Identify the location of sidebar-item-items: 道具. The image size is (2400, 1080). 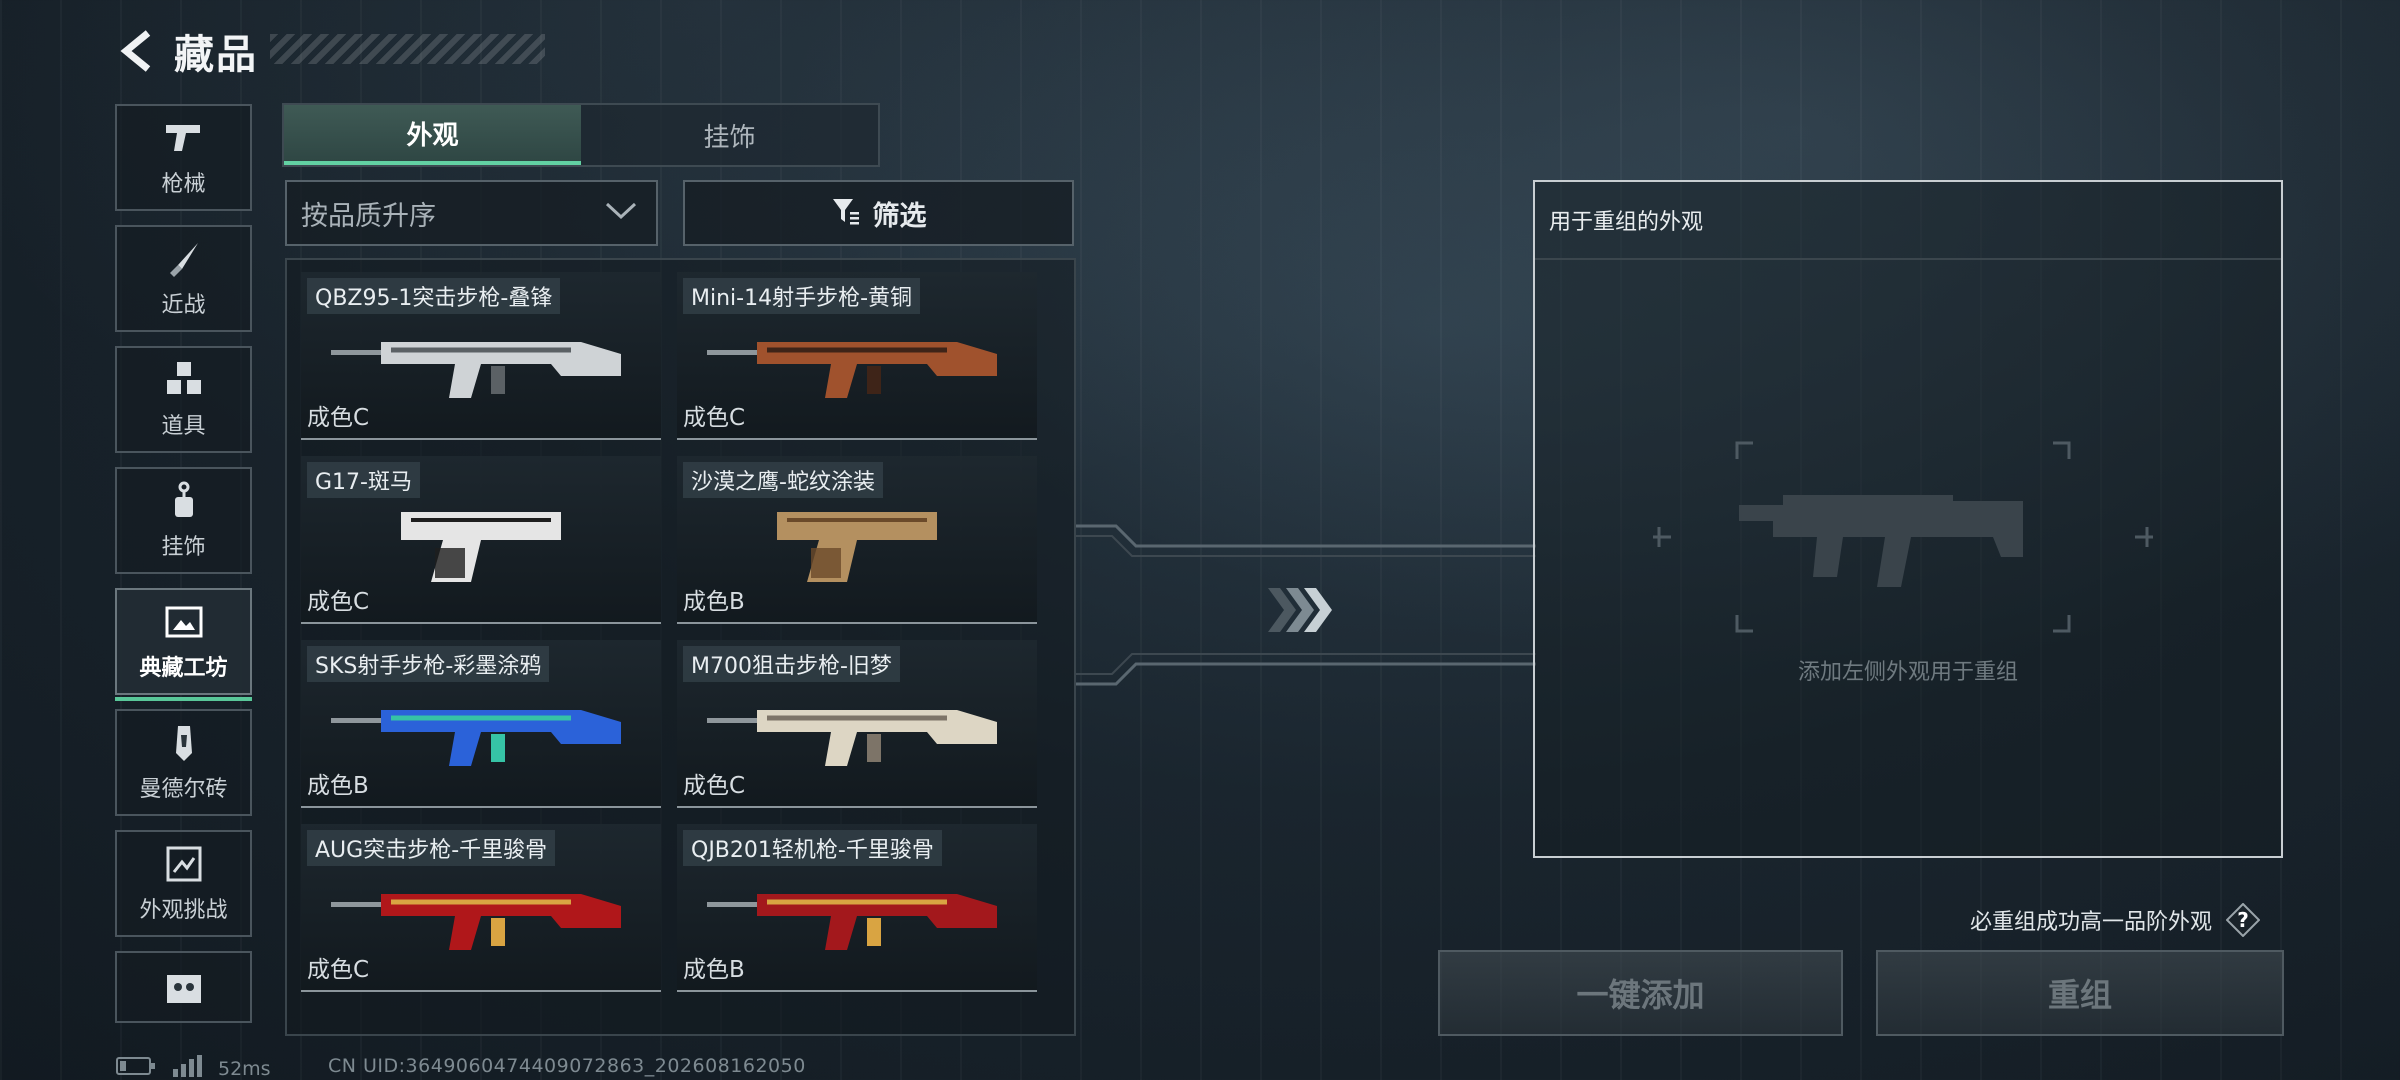
(183, 399).